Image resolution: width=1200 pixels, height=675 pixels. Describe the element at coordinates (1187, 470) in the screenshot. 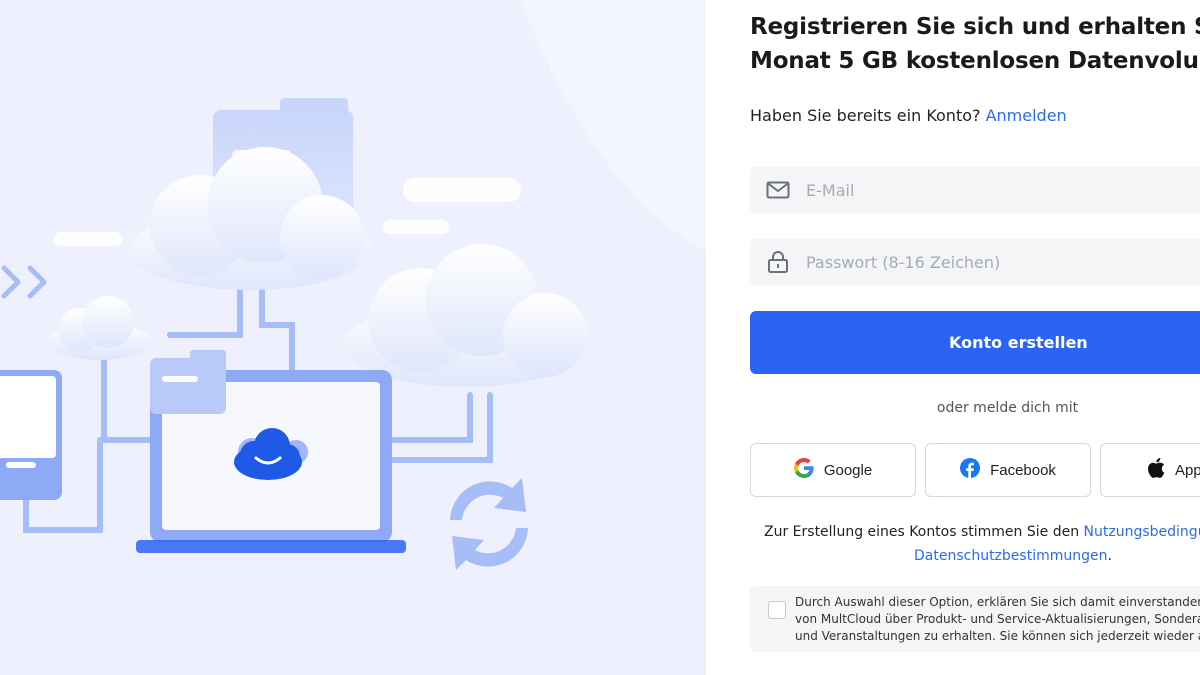

I see `apple-label: App` at that location.